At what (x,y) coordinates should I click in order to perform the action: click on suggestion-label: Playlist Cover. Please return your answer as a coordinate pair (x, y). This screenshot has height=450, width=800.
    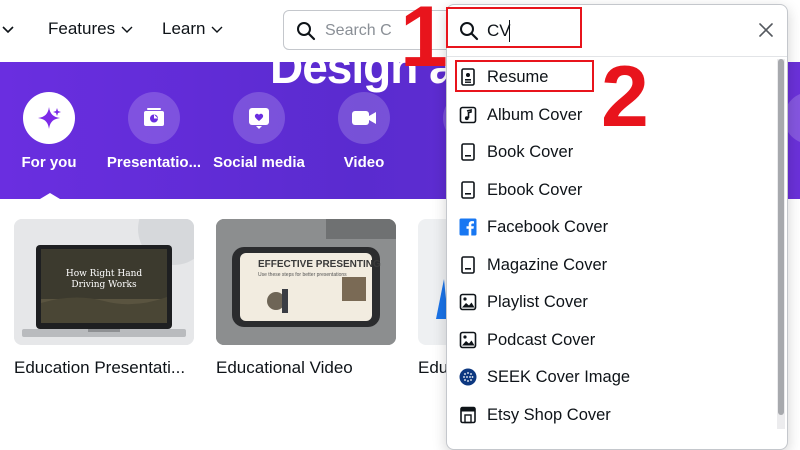
    Looking at the image, I should click on (537, 302).